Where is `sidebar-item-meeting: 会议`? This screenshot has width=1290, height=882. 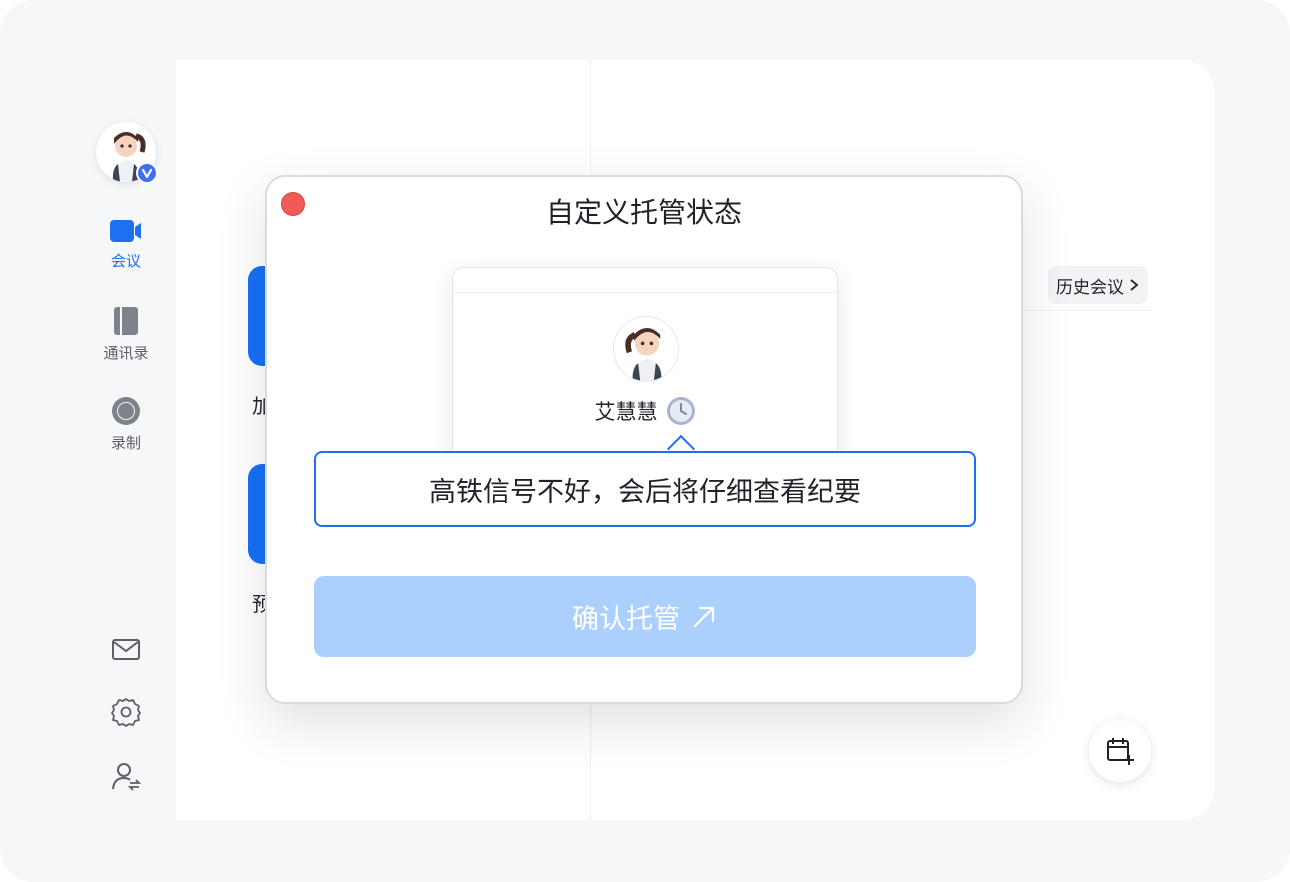
sidebar-item-meeting: 会议 is located at coordinates (126, 244).